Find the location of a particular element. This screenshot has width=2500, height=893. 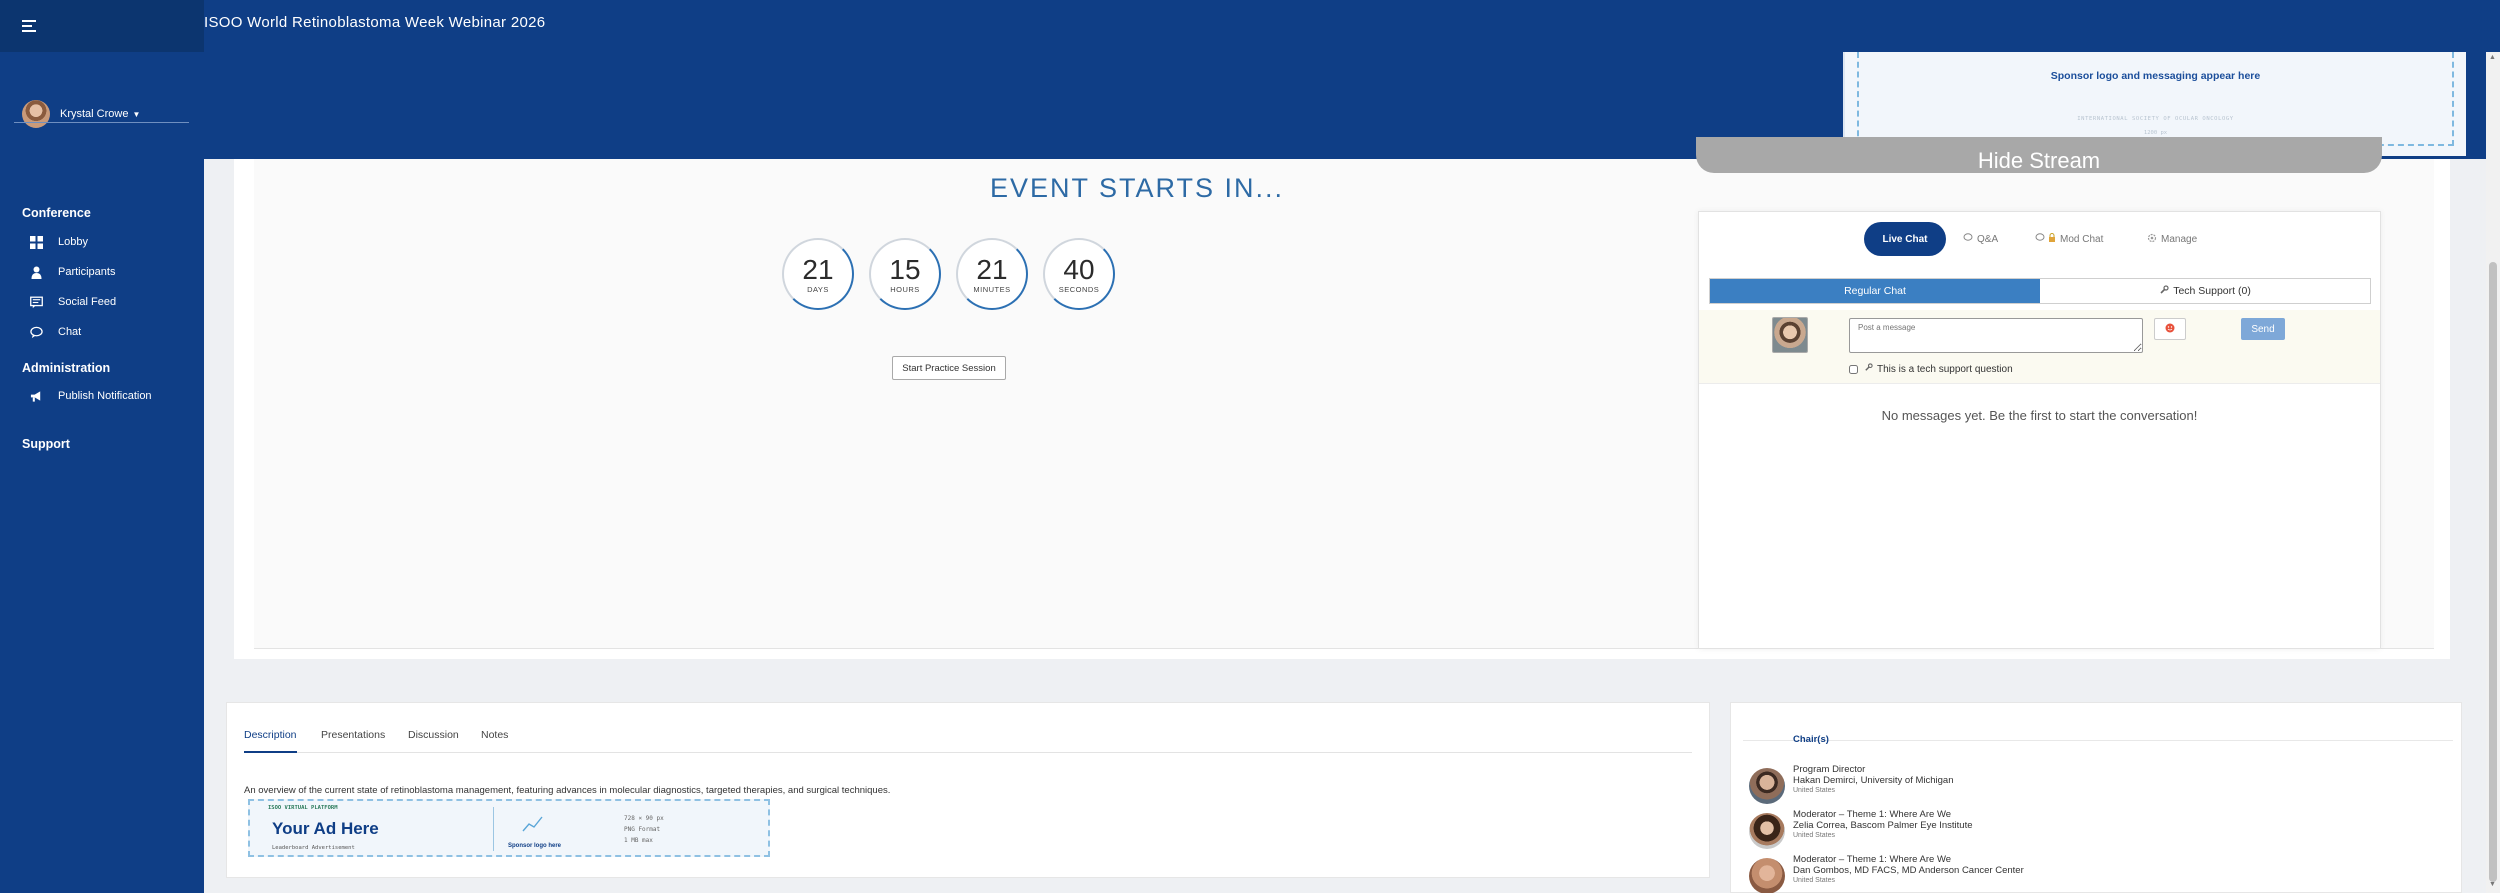

countdown-seconds: 40 SECONDS is located at coordinates (1079, 274).